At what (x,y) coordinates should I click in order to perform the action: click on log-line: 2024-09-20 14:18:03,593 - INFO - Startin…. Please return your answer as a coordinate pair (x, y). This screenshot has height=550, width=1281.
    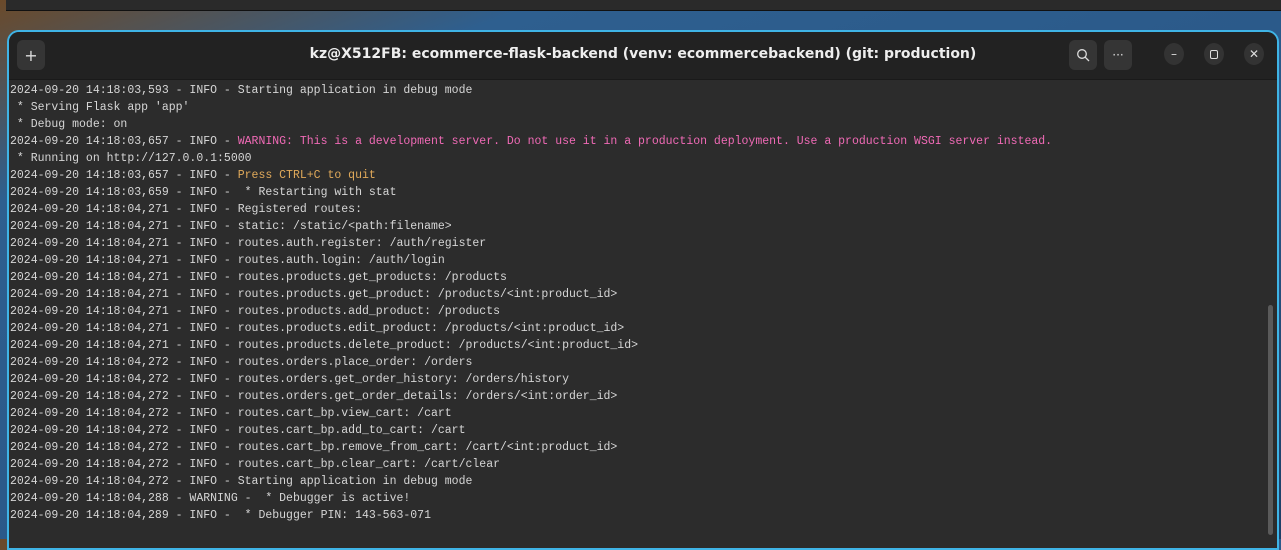
    Looking at the image, I should click on (643, 90).